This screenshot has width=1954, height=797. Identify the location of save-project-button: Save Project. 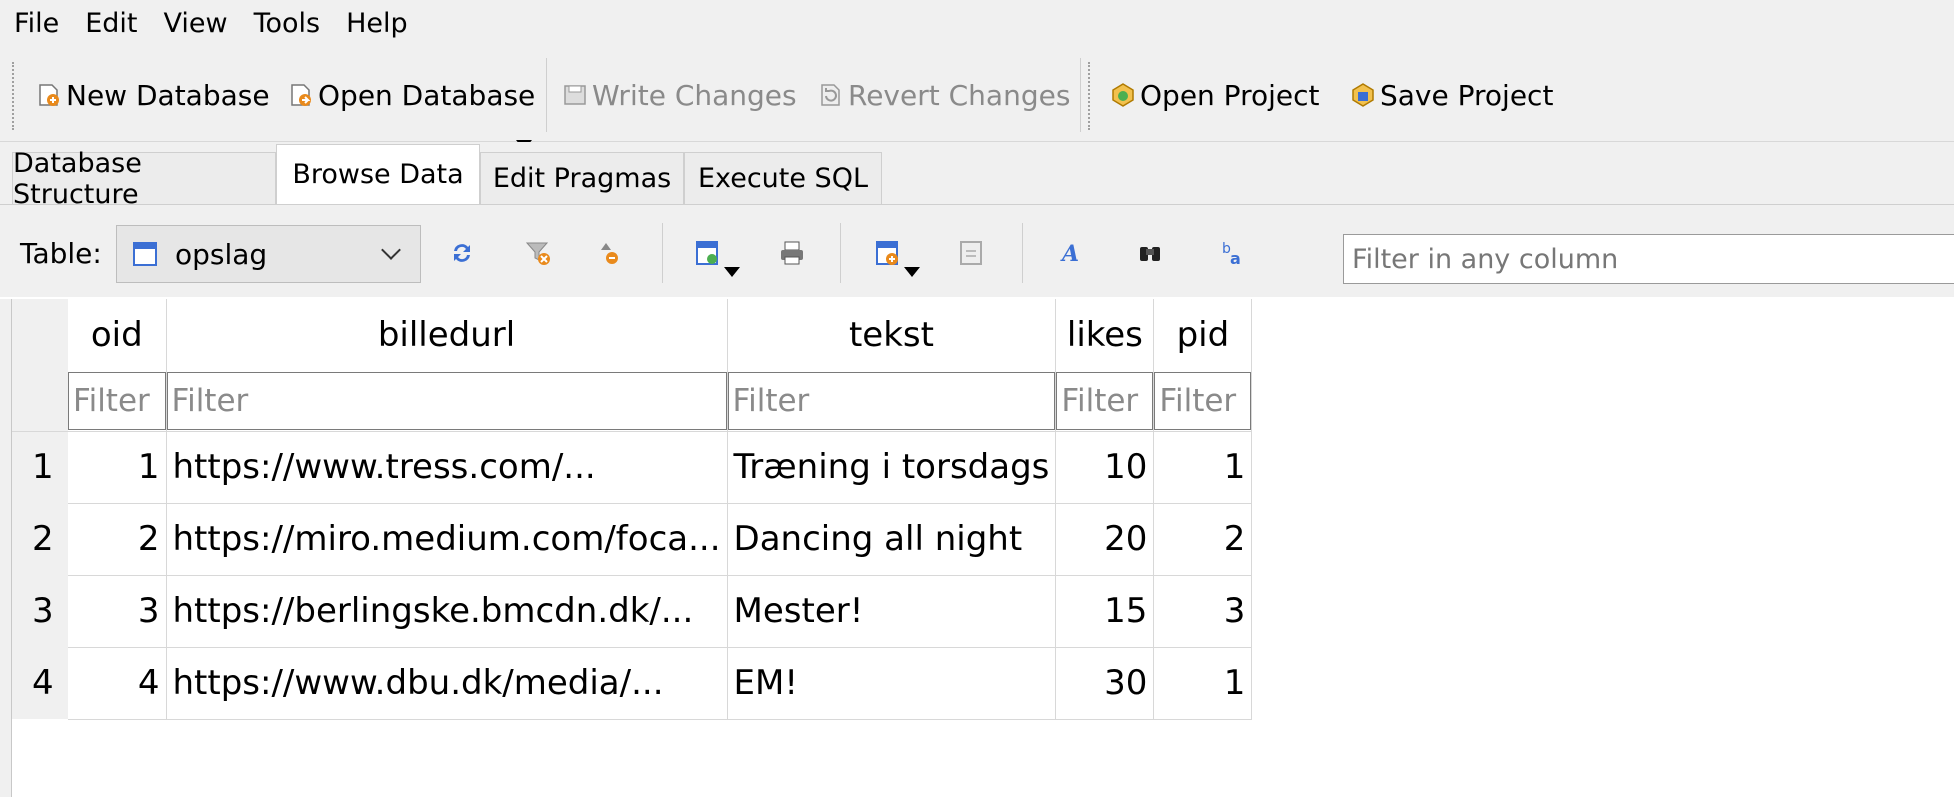
(1451, 95).